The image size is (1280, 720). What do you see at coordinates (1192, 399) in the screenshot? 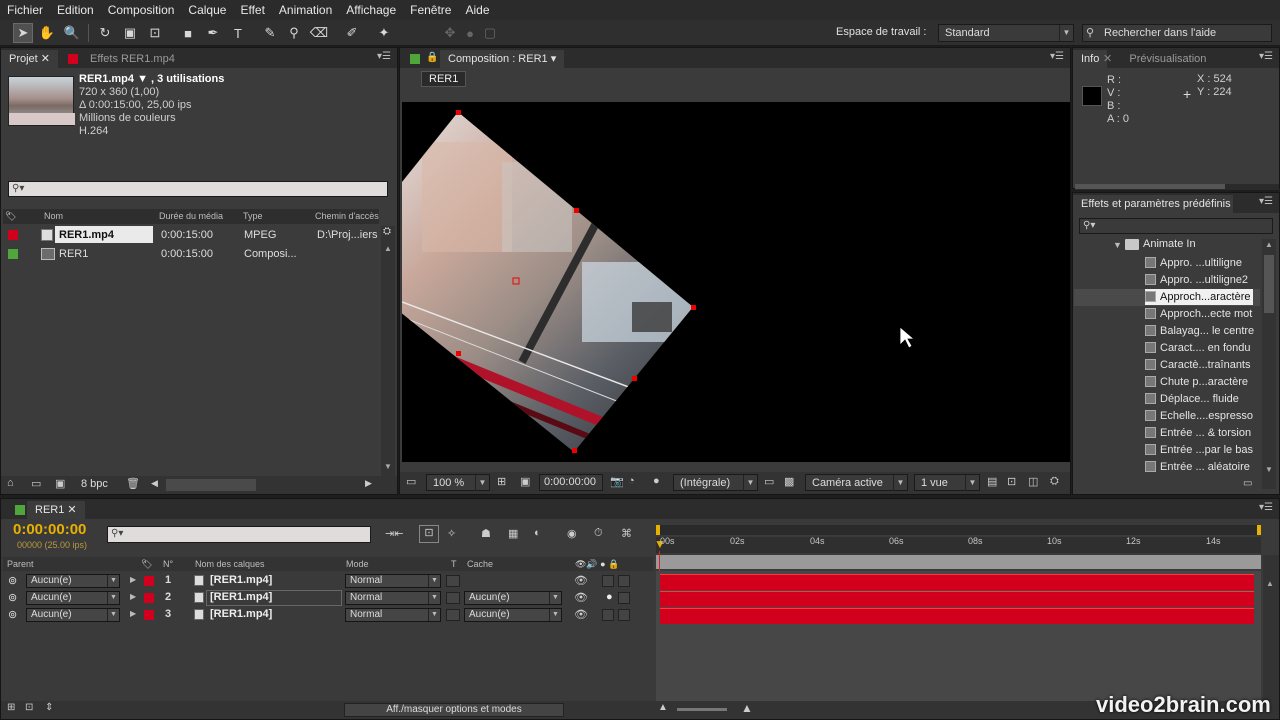
I see `effect-preset-item: Déplace... fluide` at bounding box center [1192, 399].